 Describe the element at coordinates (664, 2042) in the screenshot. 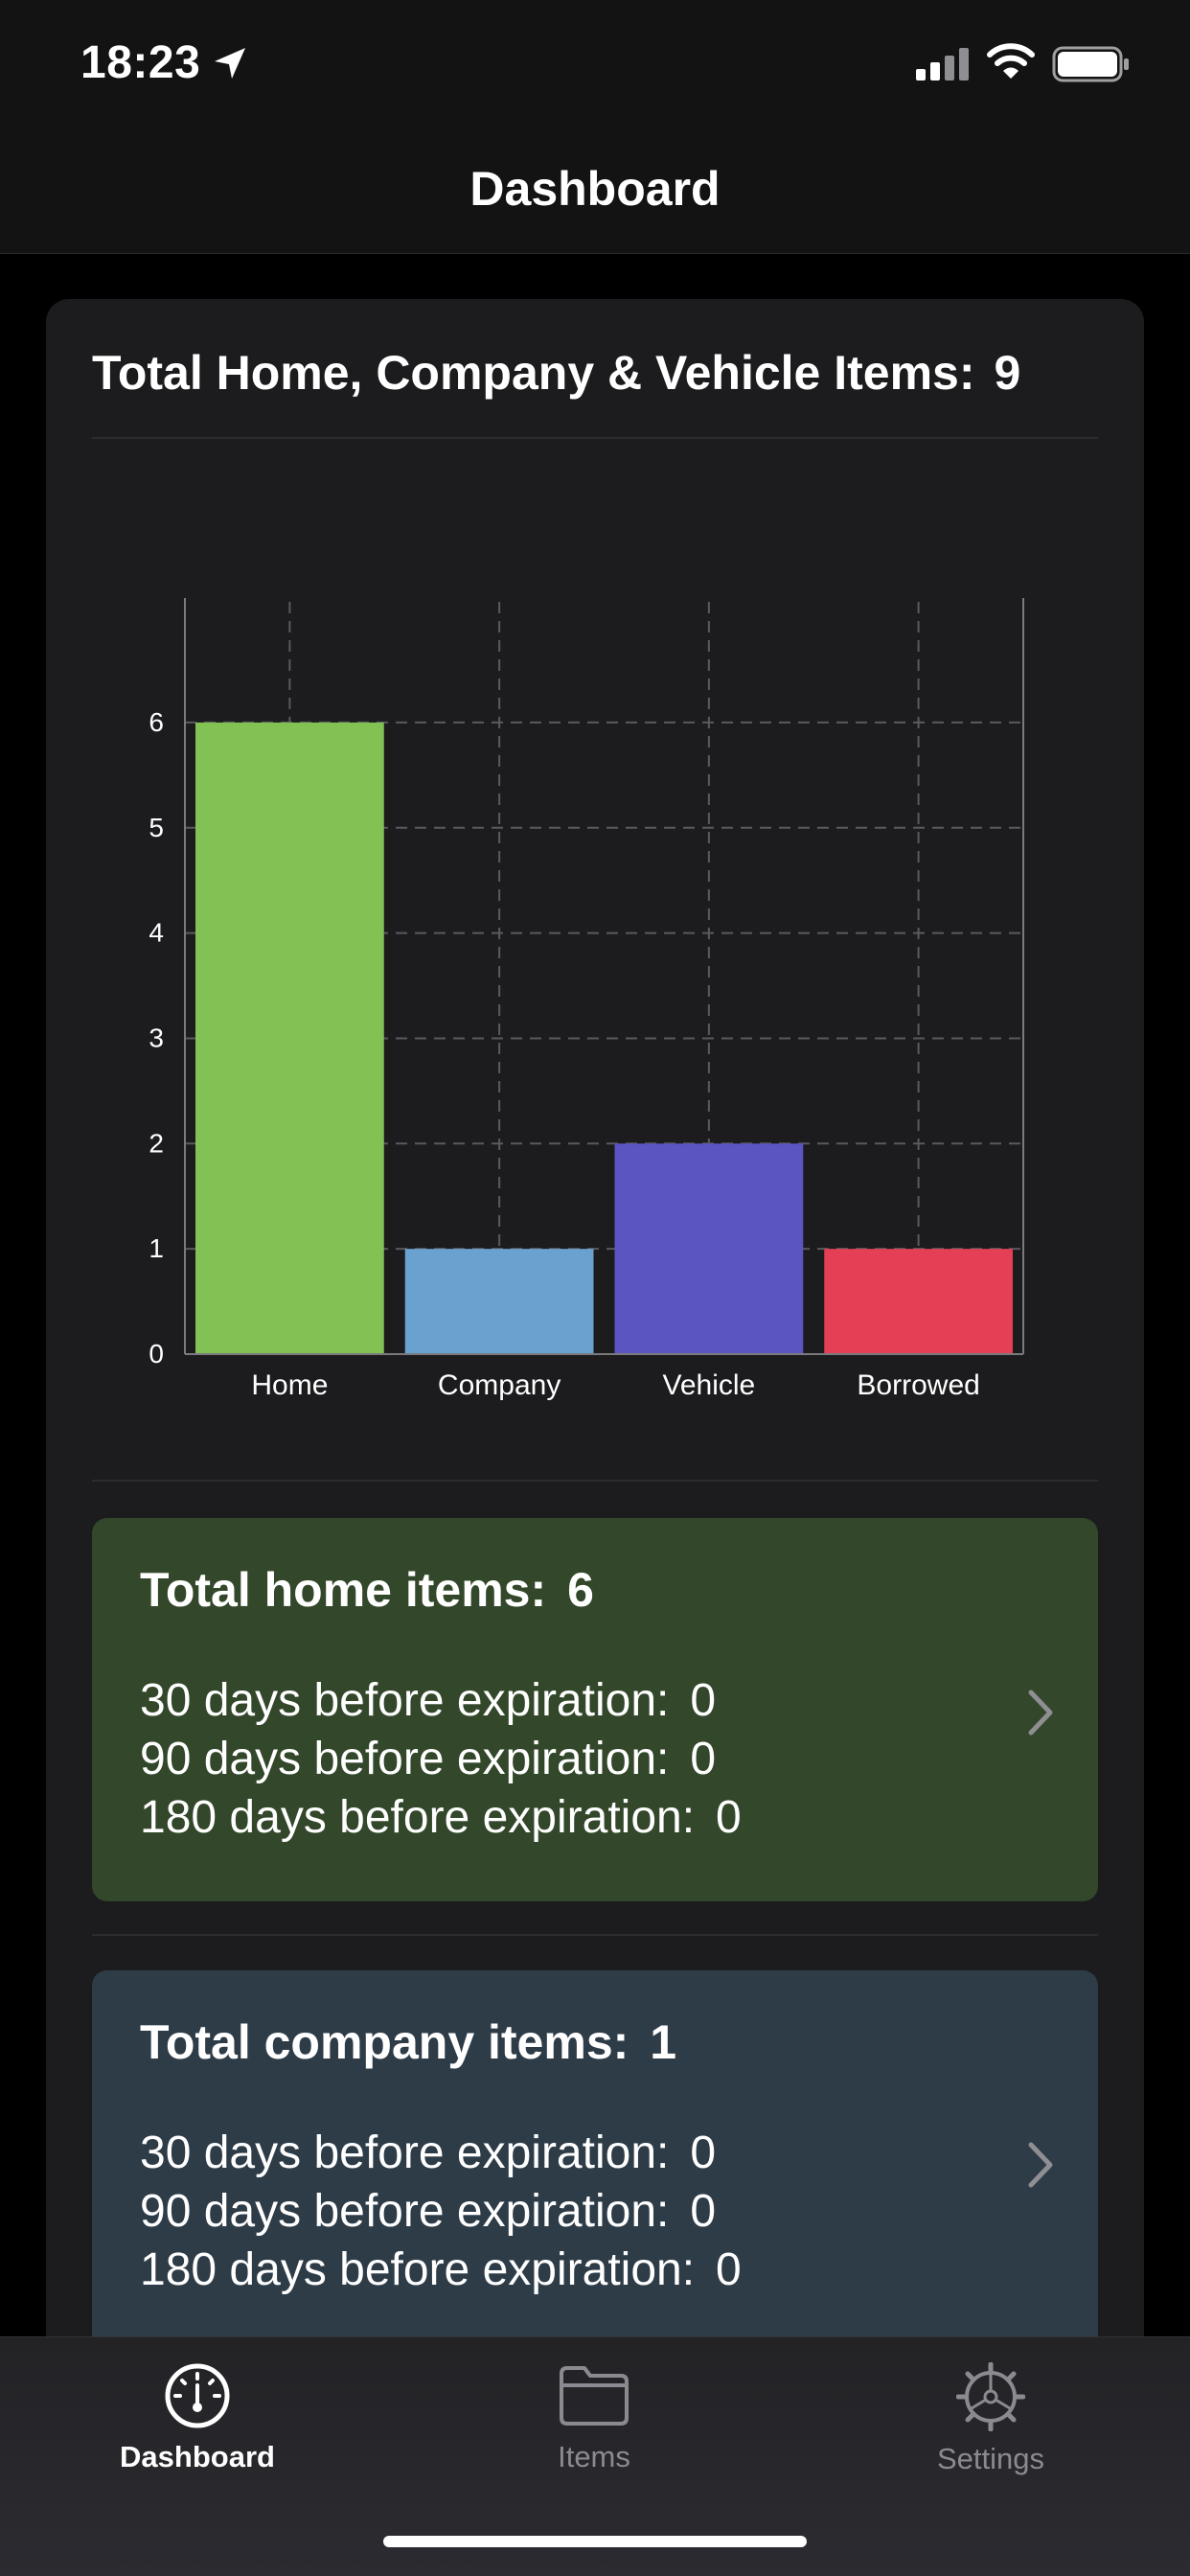

I see `company-summary-total: 1` at that location.